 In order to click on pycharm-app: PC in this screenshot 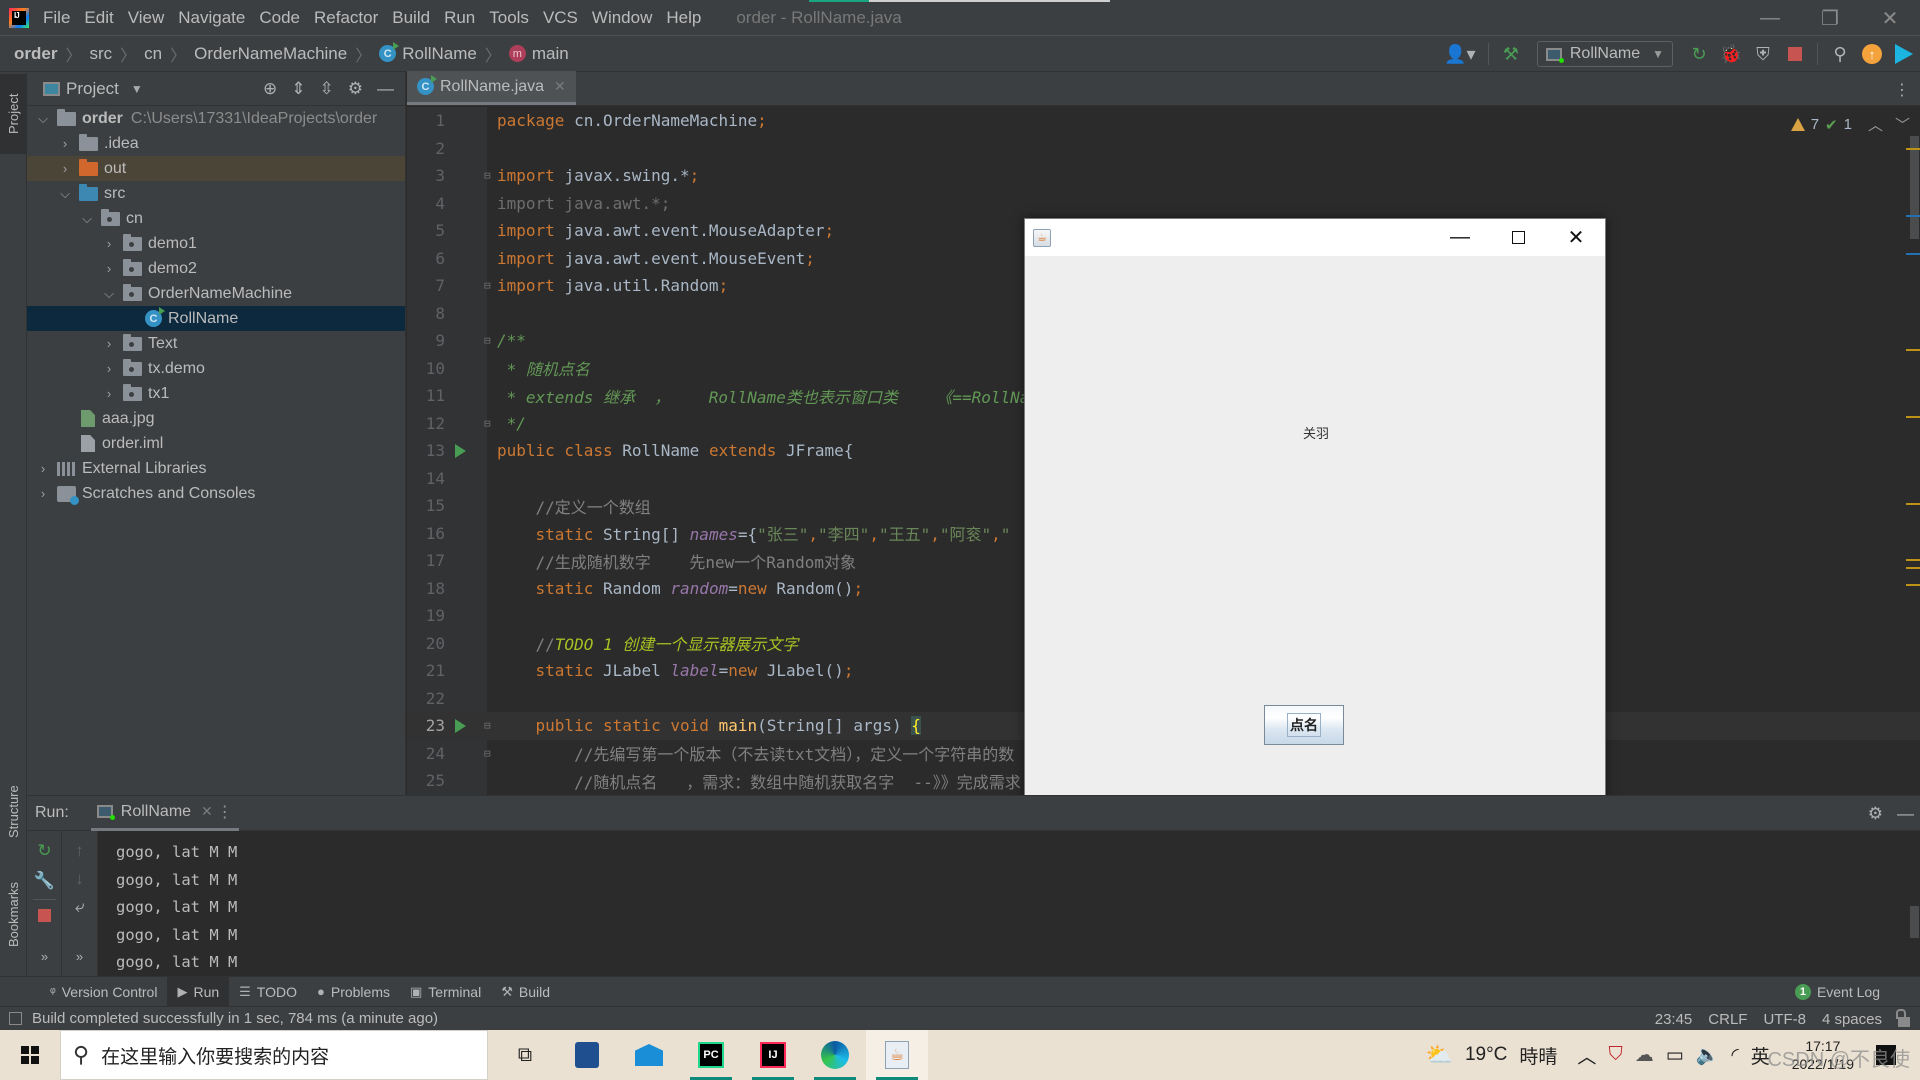, I will do `click(711, 1055)`.